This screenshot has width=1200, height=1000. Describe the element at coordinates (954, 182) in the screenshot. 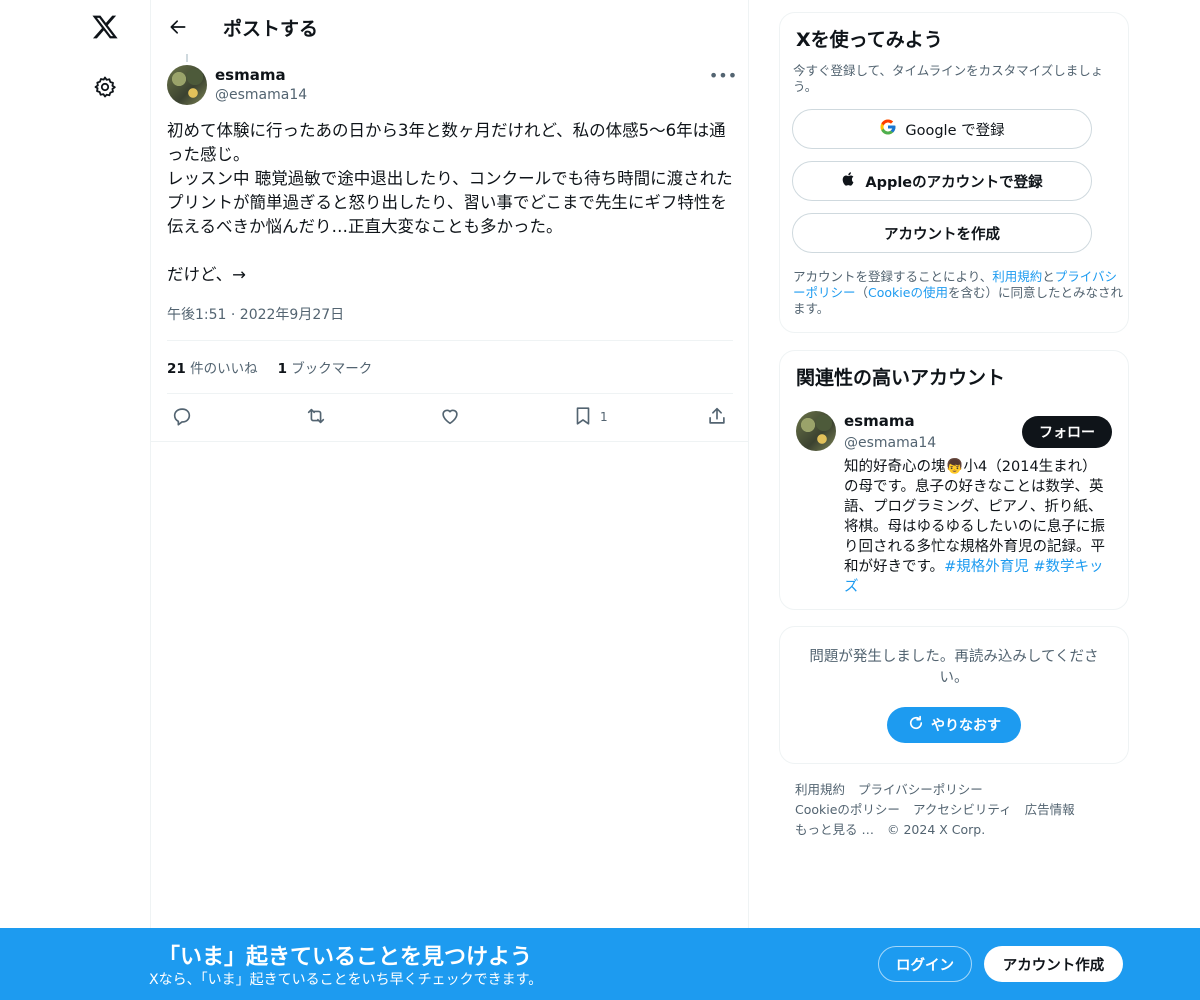

I see `apple-signup-label: Appleのアカウントで登録` at that location.